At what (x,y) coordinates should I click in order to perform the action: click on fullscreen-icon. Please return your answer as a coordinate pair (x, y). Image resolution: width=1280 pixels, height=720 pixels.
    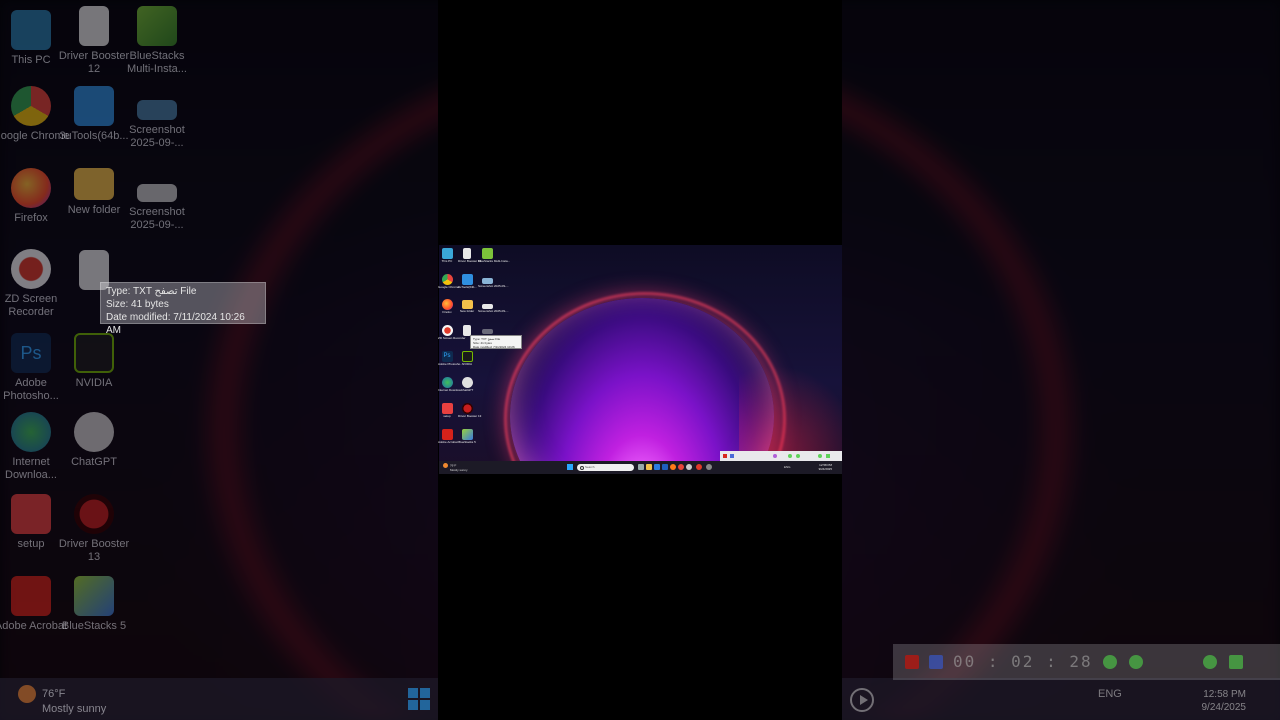
    Looking at the image, I should click on (1236, 662).